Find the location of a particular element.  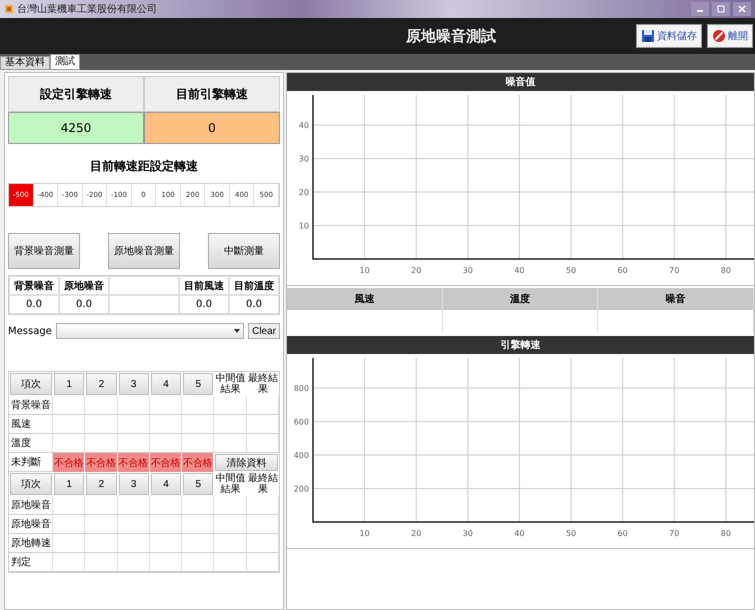

maximize-button is located at coordinates (721, 9).